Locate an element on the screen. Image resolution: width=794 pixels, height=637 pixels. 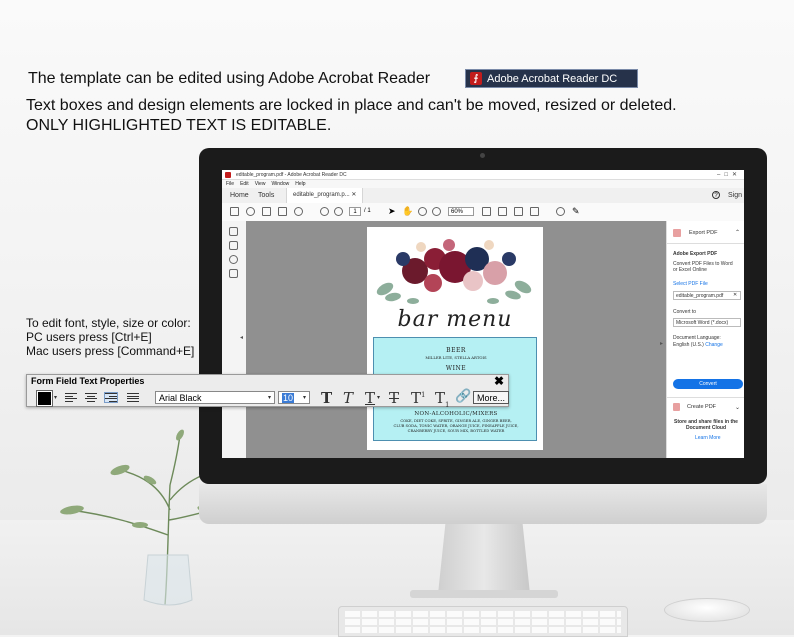
close-tab-icon: ✕ is located at coordinates (353, 195).